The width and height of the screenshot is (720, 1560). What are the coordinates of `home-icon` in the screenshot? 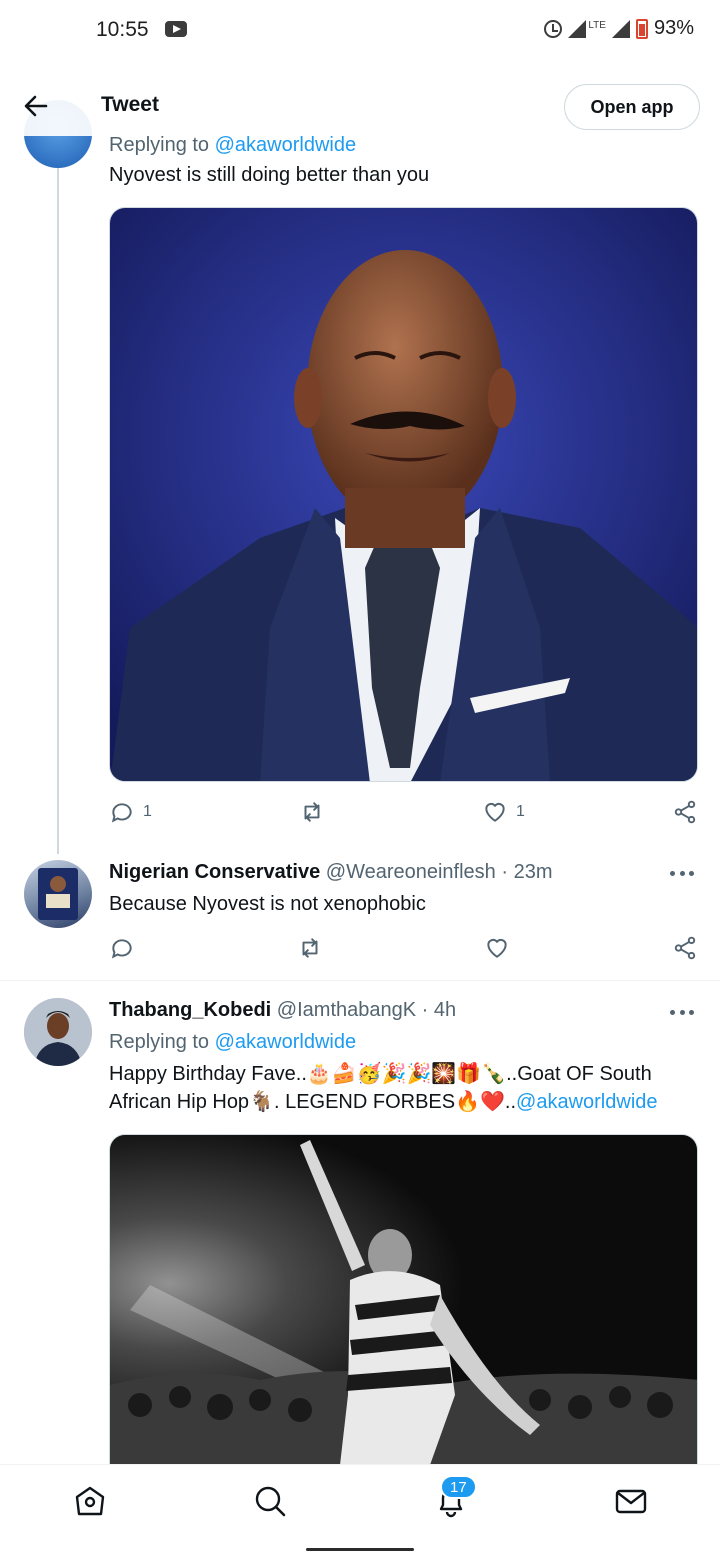 It's located at (90, 1501).